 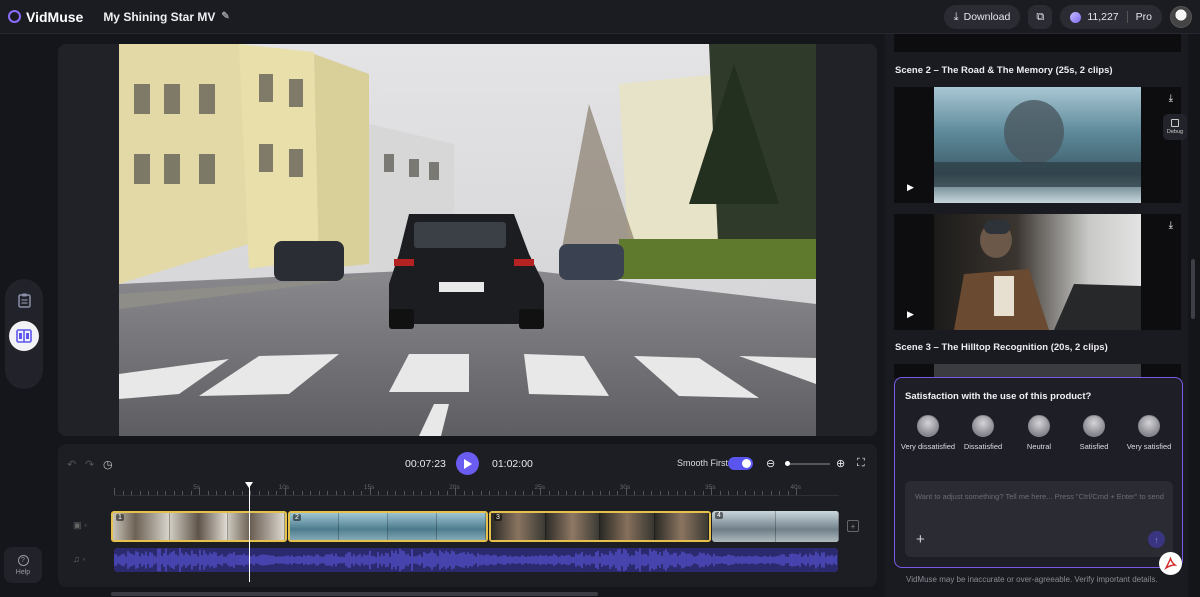 I want to click on audio-waveform, so click(x=475, y=560).